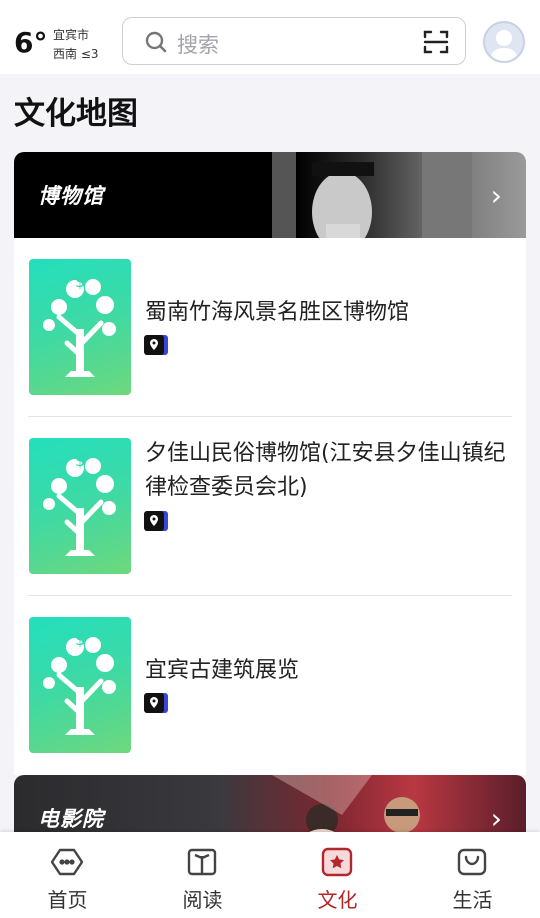 The image size is (540, 918). I want to click on museum-section-title: 博物馆, so click(71, 196).